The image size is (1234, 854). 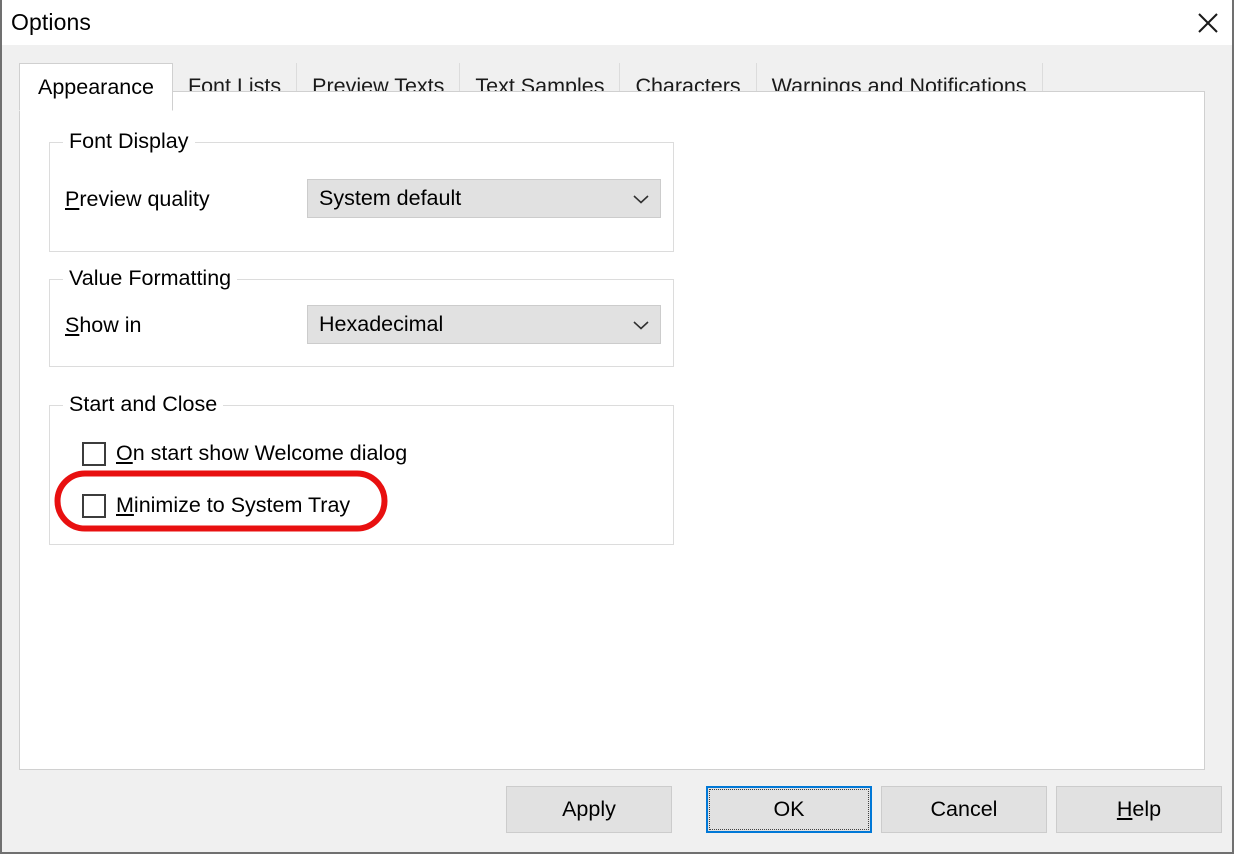 I want to click on dialog-footer: Apply OK Cancel Help, so click(x=617, y=811).